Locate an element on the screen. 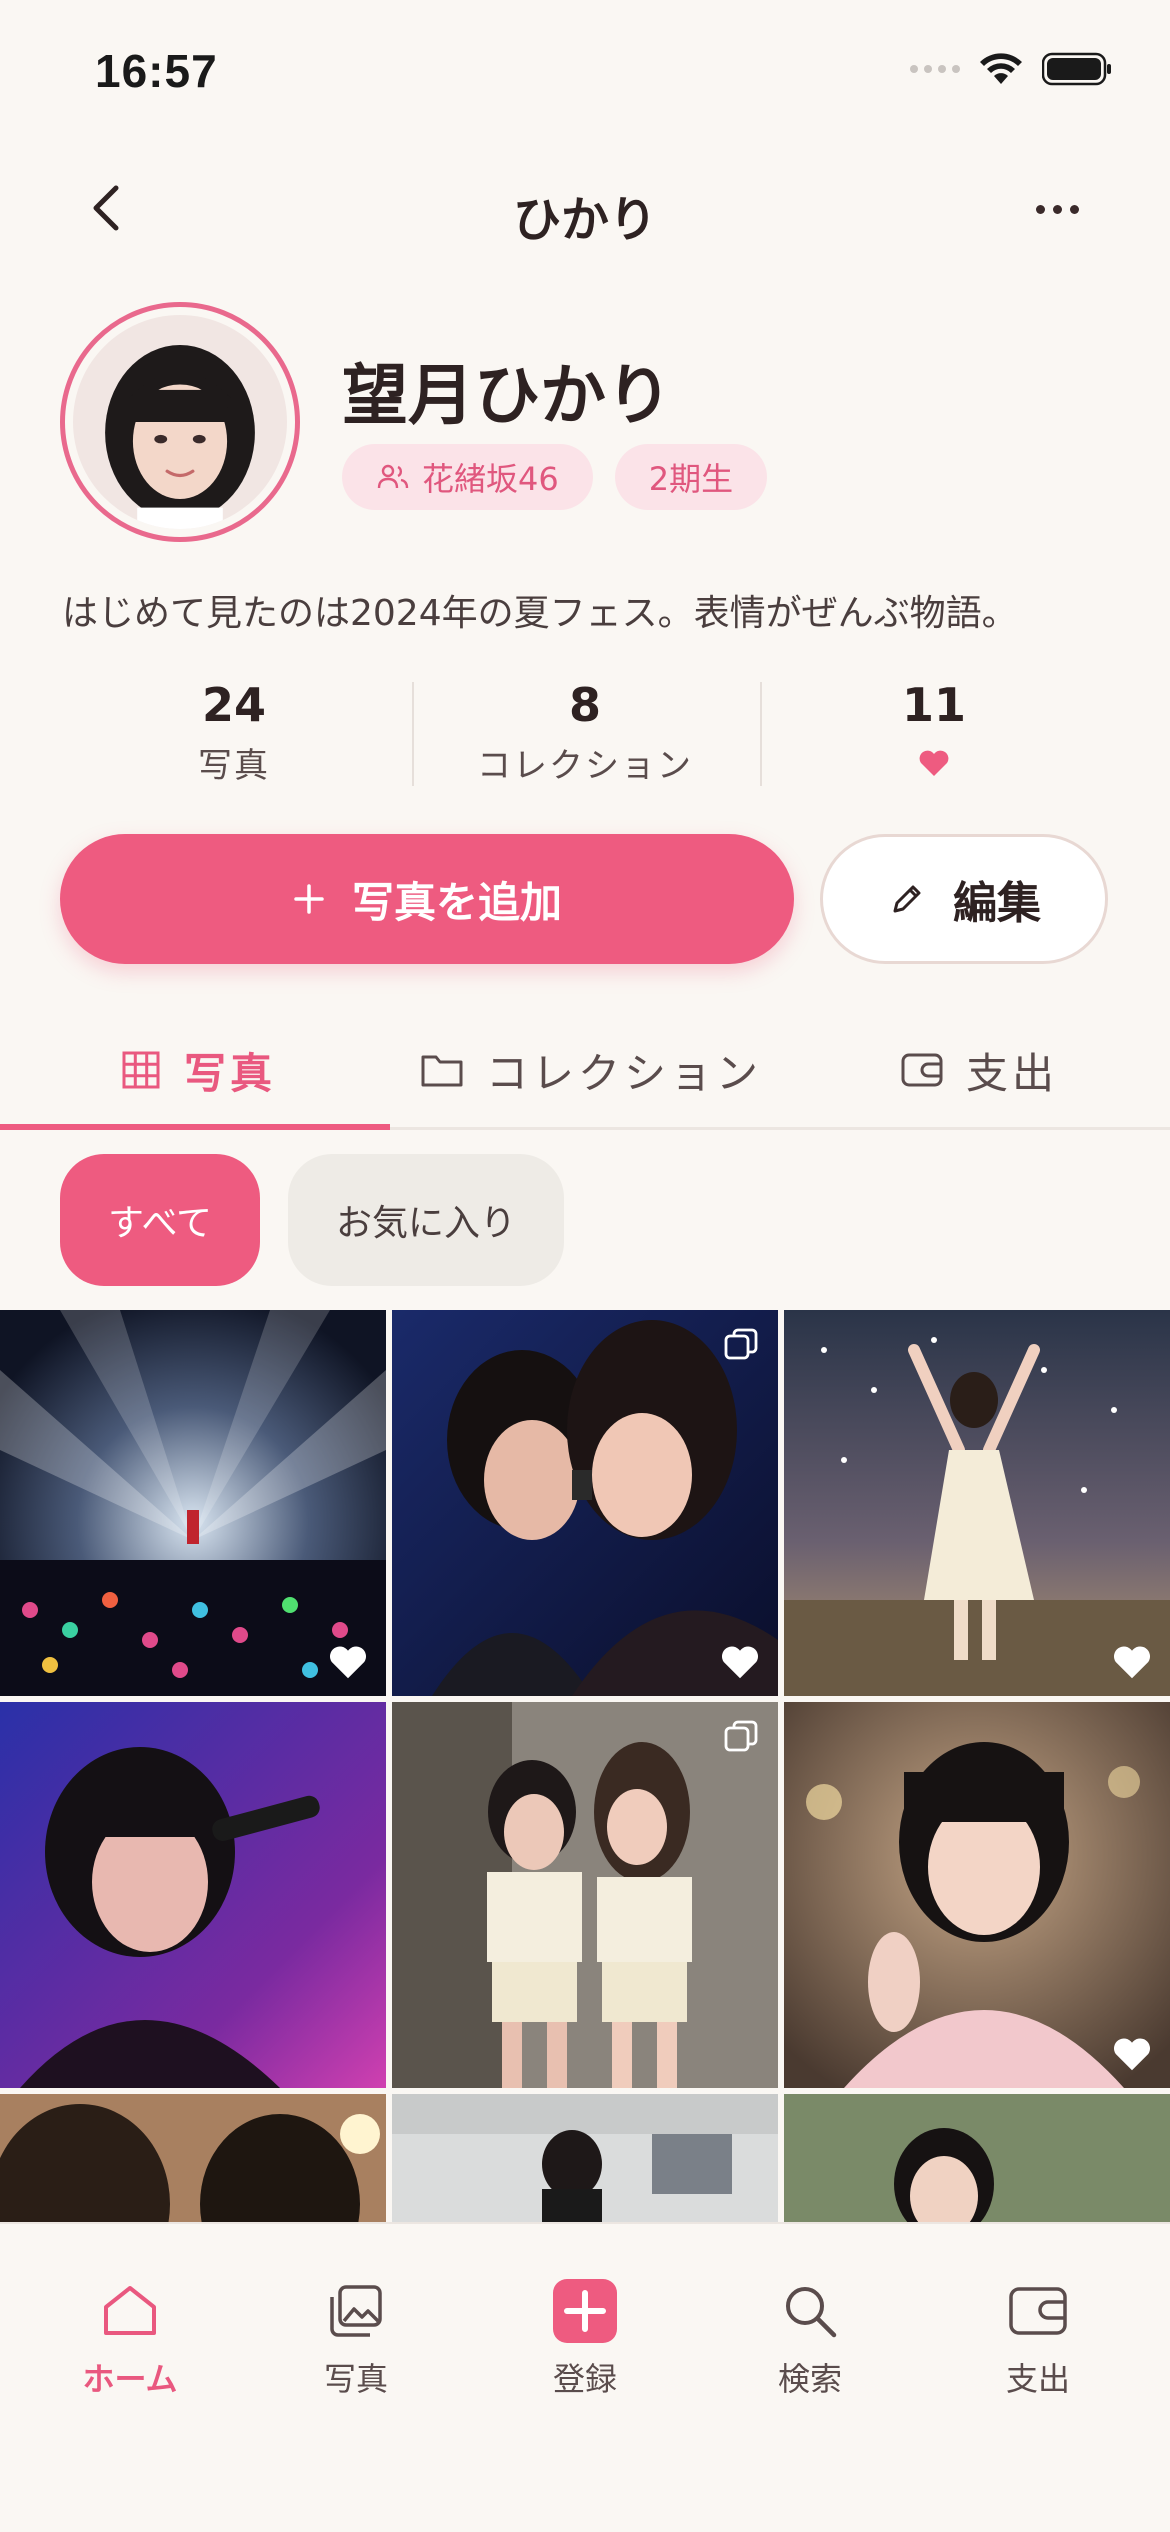 The height and width of the screenshot is (2532, 1170). nav-register-label: 登録 is located at coordinates (584, 2379).